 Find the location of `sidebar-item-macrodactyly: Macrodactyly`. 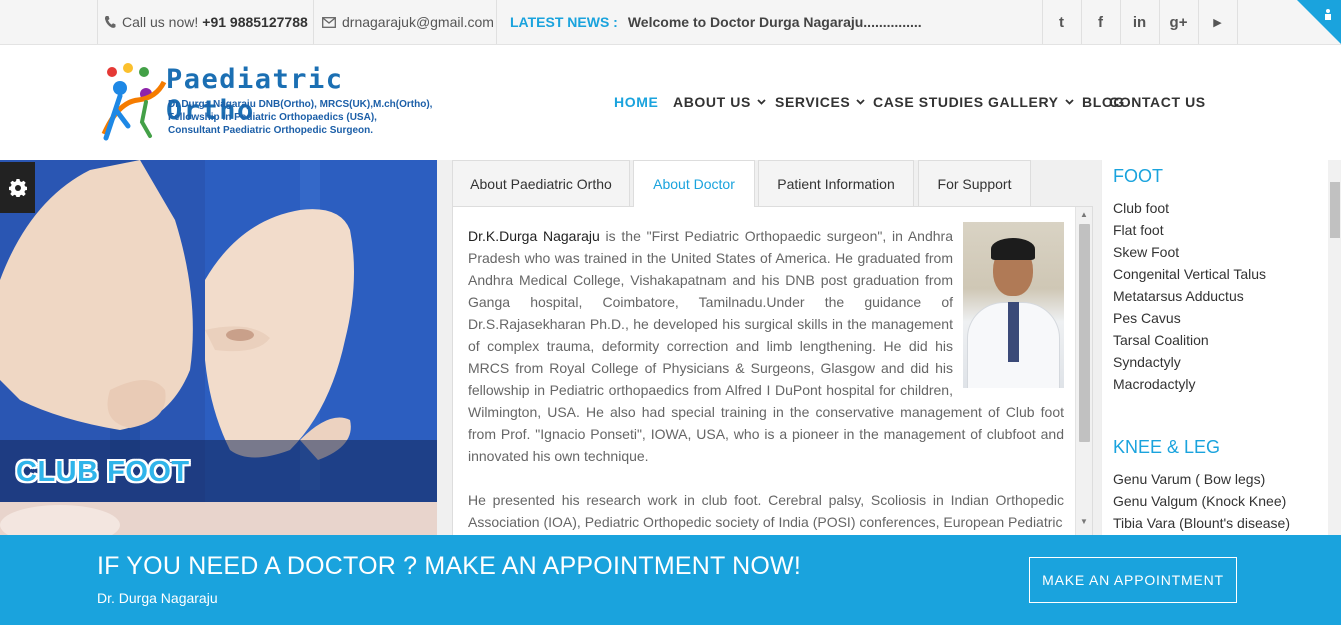

sidebar-item-macrodactyly: Macrodactyly is located at coordinates (1154, 384).